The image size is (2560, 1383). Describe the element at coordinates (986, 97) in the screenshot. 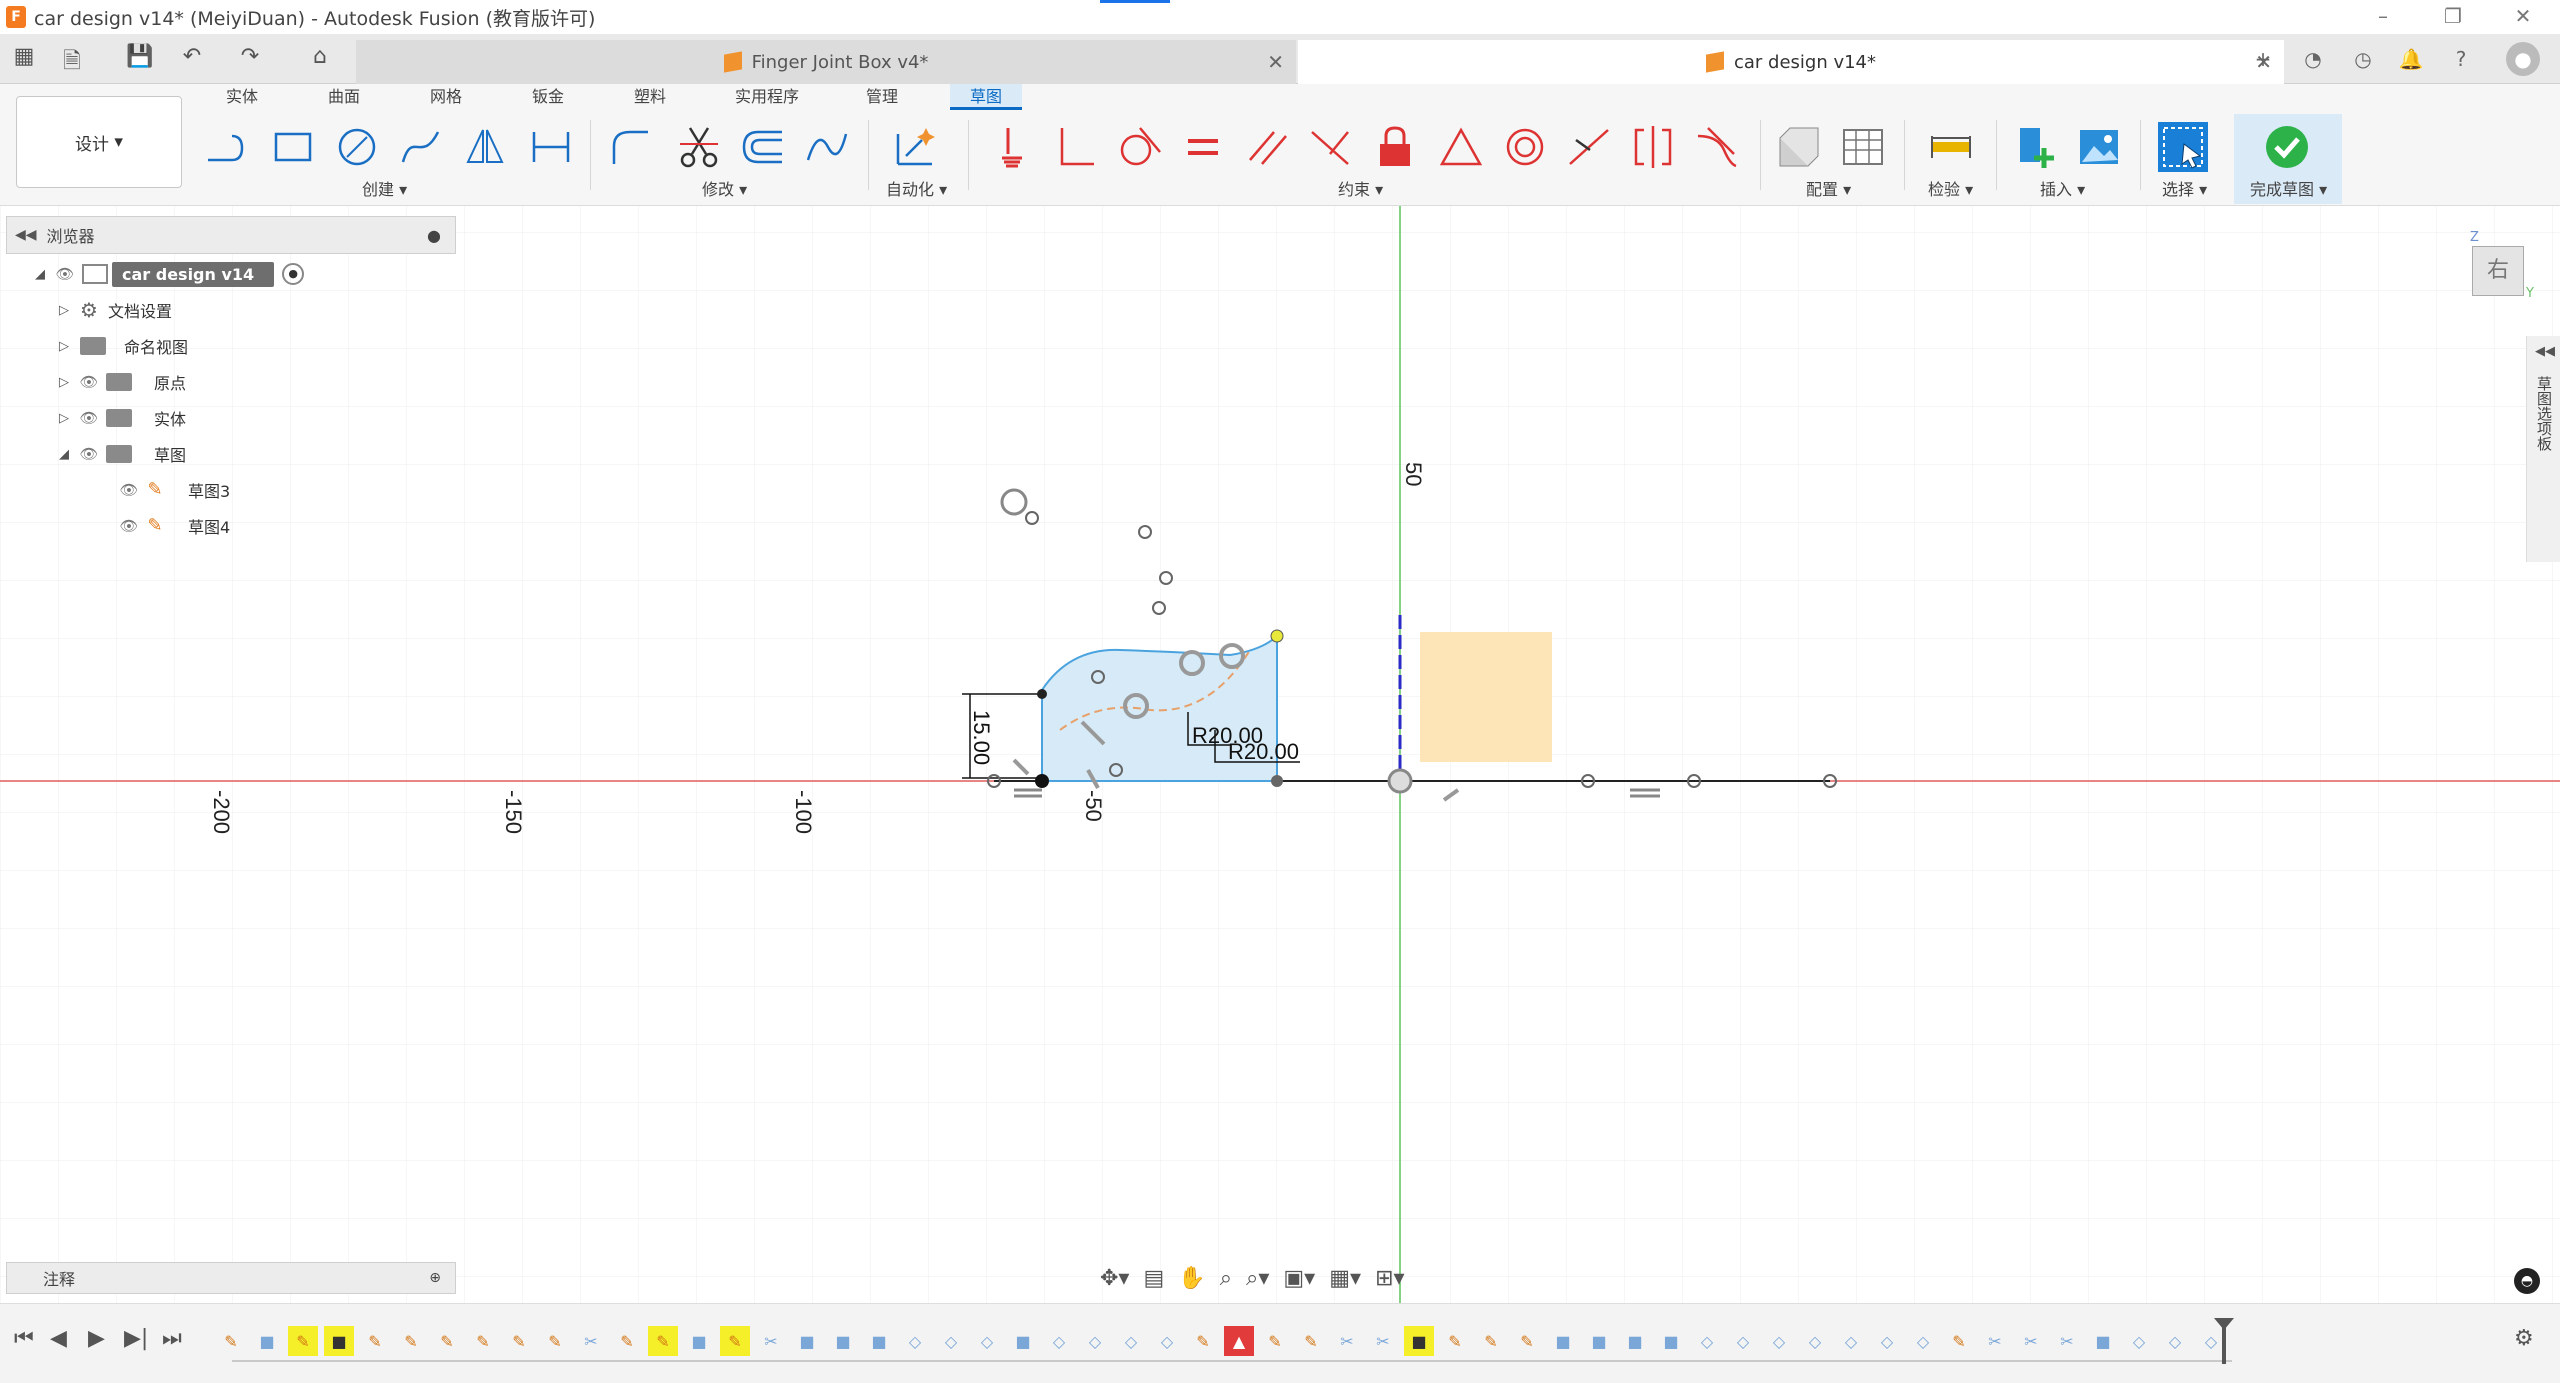

I see `tab-sketch: 草图` at that location.